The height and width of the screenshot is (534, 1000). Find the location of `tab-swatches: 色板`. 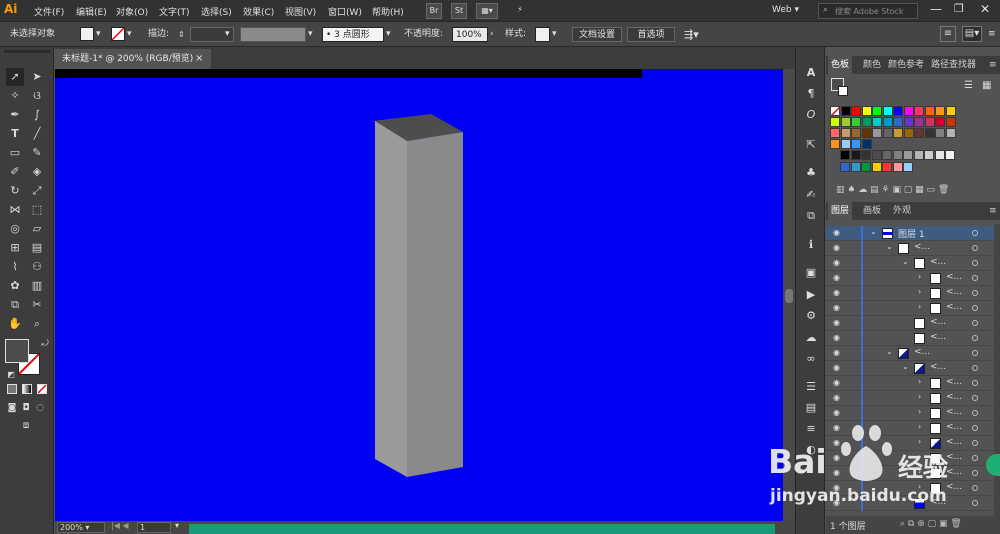

tab-swatches: 色板 is located at coordinates (840, 65).